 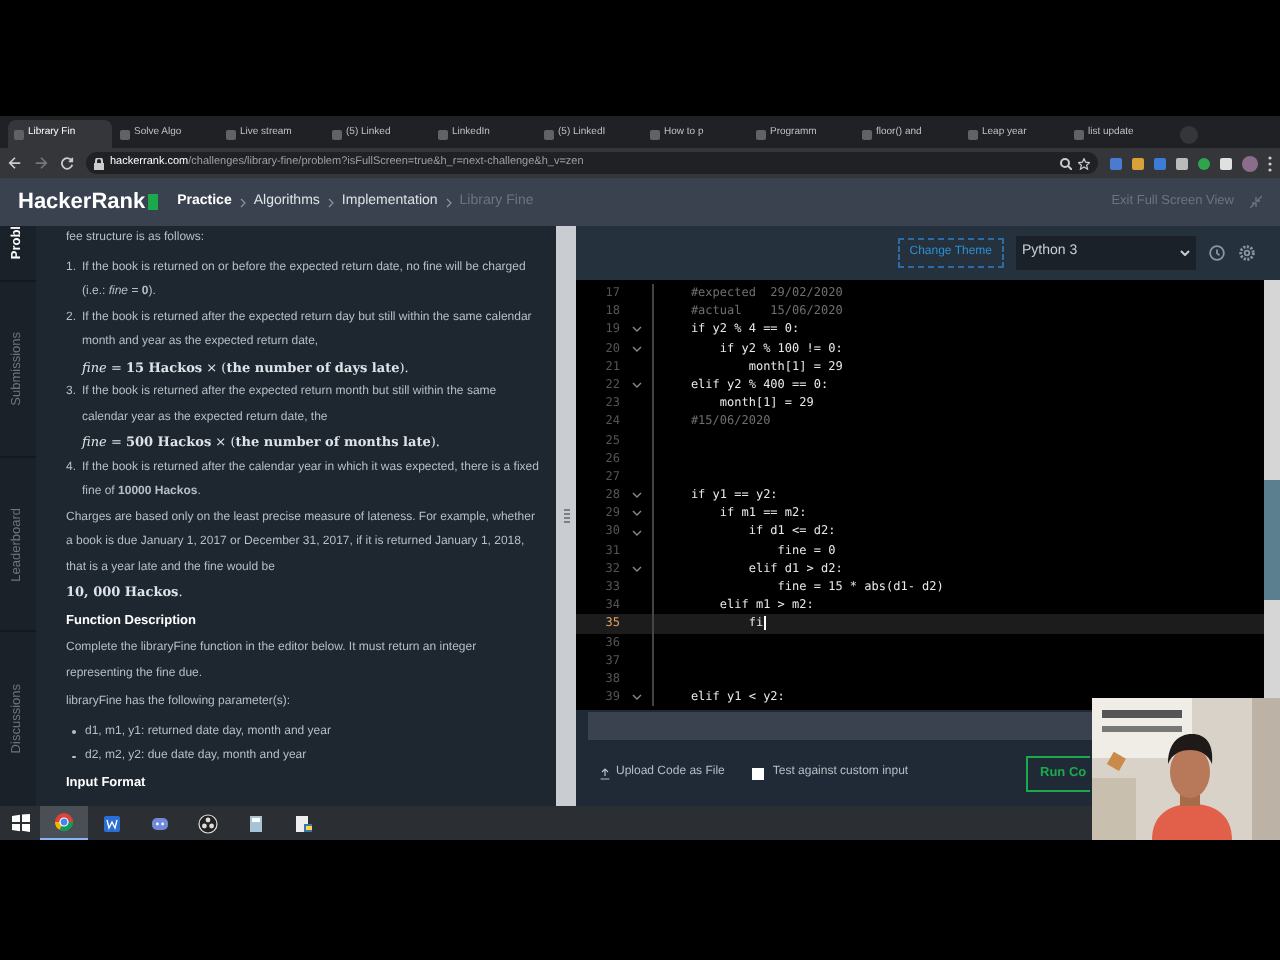 I want to click on word-processor-icon, so click(x=112, y=823).